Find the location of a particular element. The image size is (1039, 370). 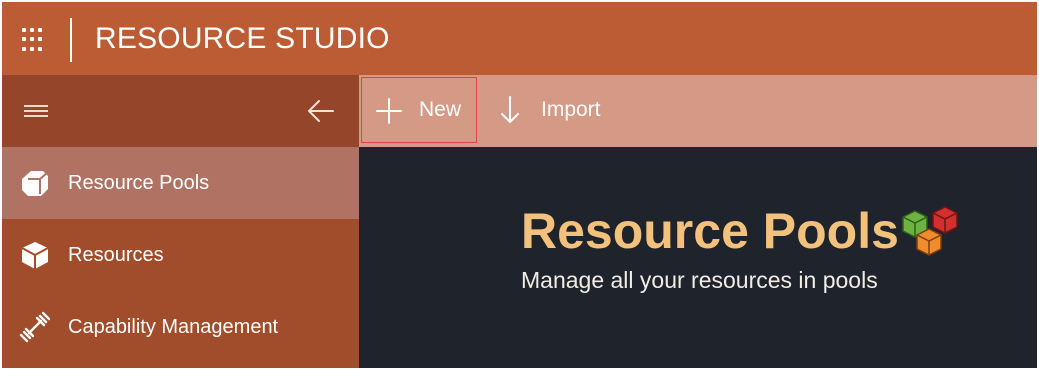

sidebar-item-capability-management: Capability Management is located at coordinates (180, 327).